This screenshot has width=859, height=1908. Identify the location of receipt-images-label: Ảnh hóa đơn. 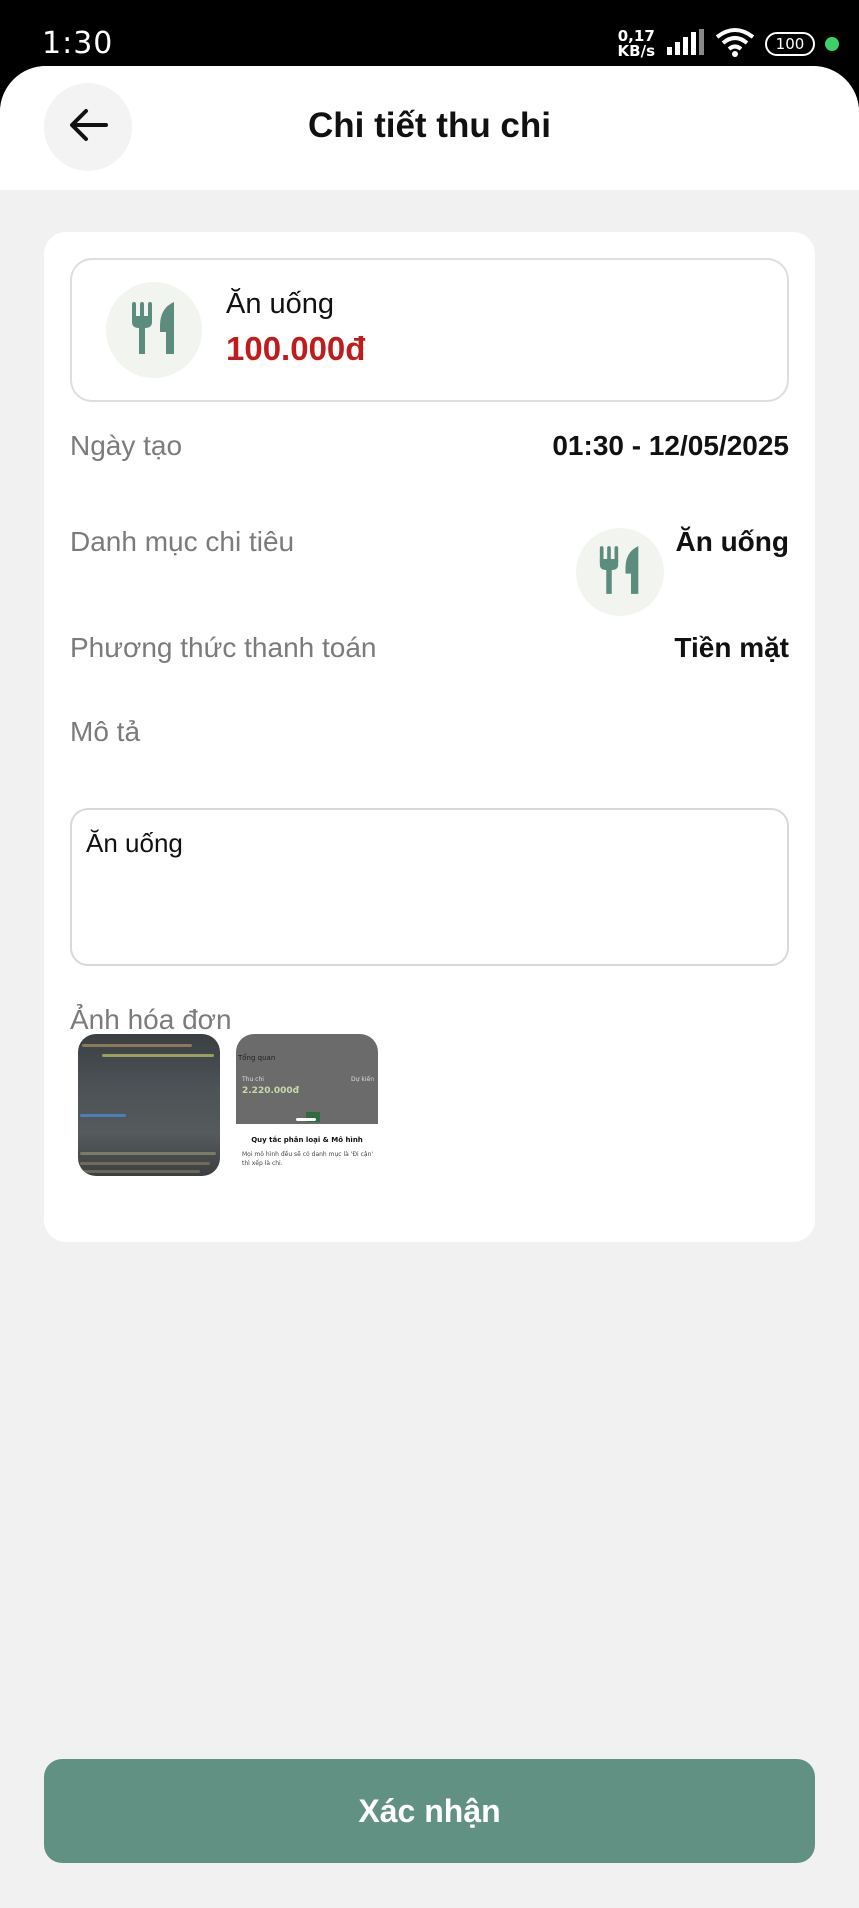
(151, 1019).